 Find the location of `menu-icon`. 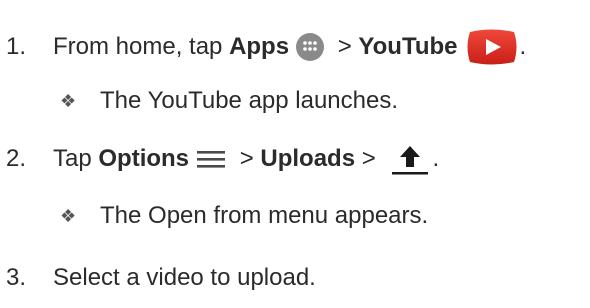

menu-icon is located at coordinates (211, 159).